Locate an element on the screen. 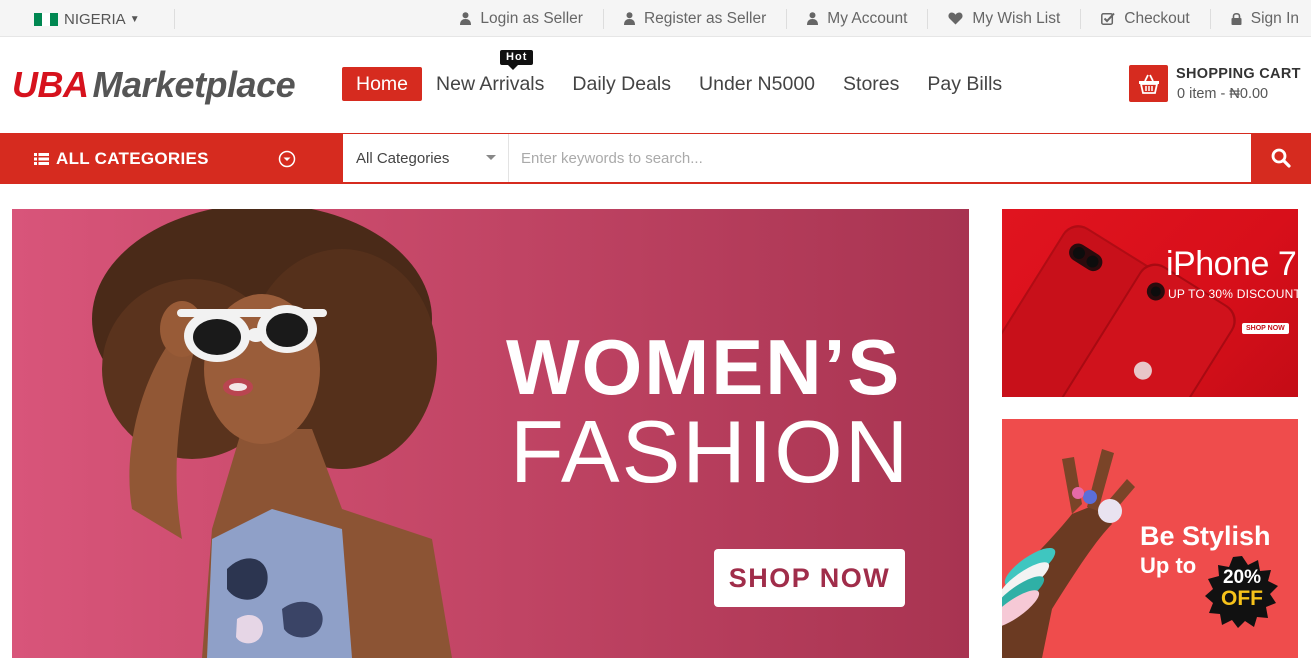 This screenshot has height=658, width=1311. logo-marketplace: Marketplace is located at coordinates (194, 84).